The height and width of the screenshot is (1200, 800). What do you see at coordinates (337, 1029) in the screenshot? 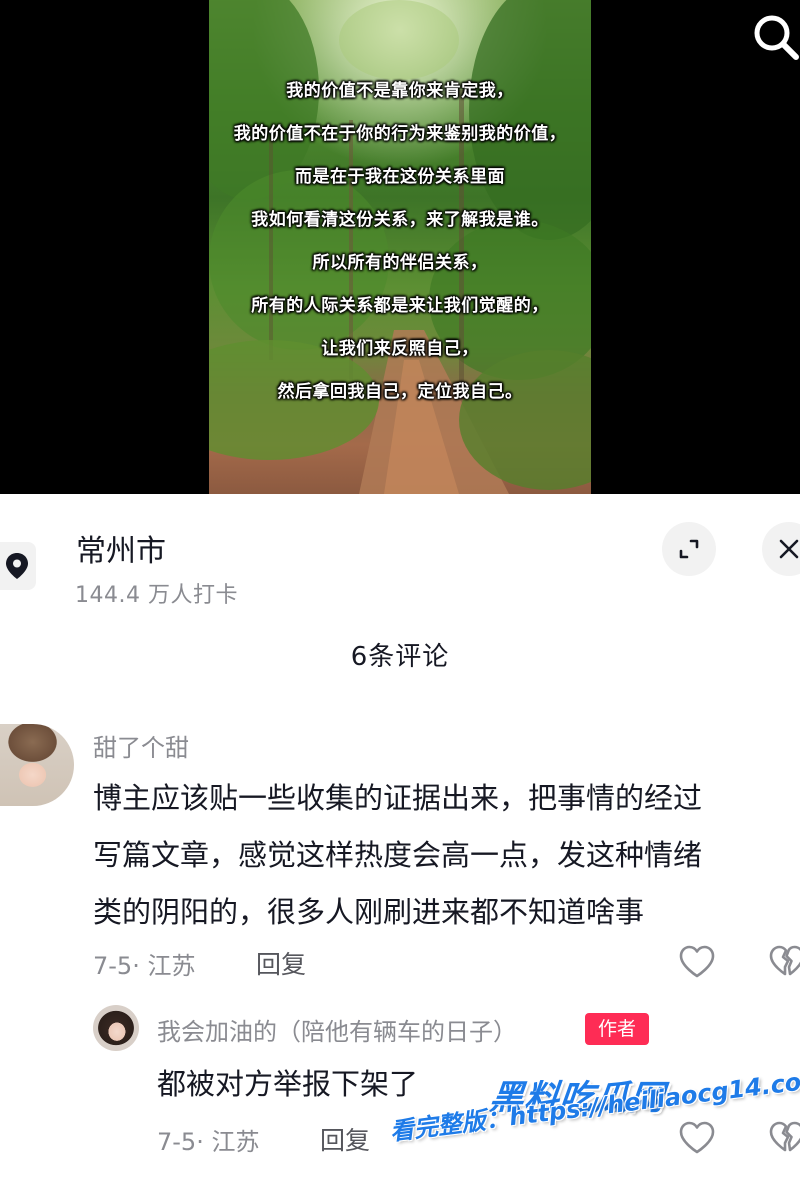
I see `comment-username: 我会加油的（陪他有辆车的日子）` at bounding box center [337, 1029].